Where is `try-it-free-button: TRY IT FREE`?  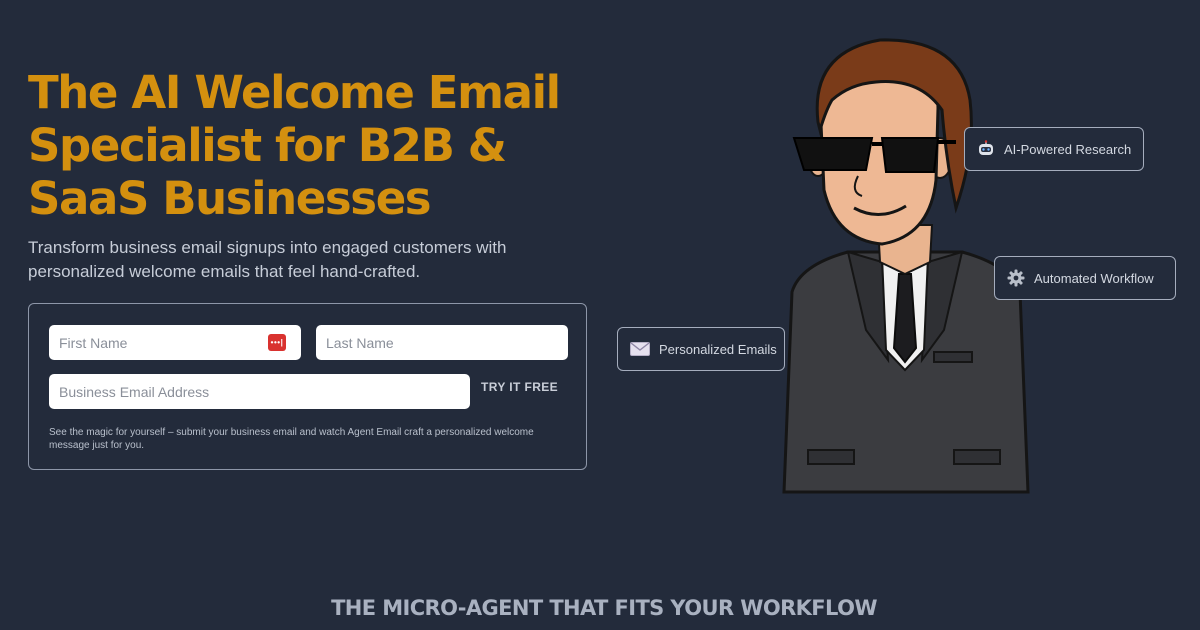 try-it-free-button: TRY IT FREE is located at coordinates (519, 387).